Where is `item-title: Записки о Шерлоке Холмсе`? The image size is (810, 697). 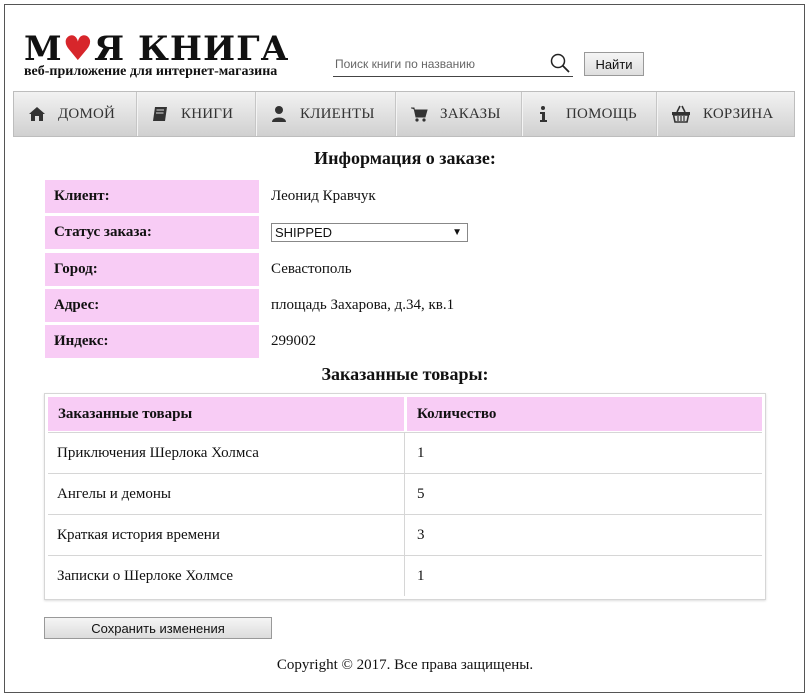 item-title: Записки о Шерлоке Холмсе is located at coordinates (226, 576).